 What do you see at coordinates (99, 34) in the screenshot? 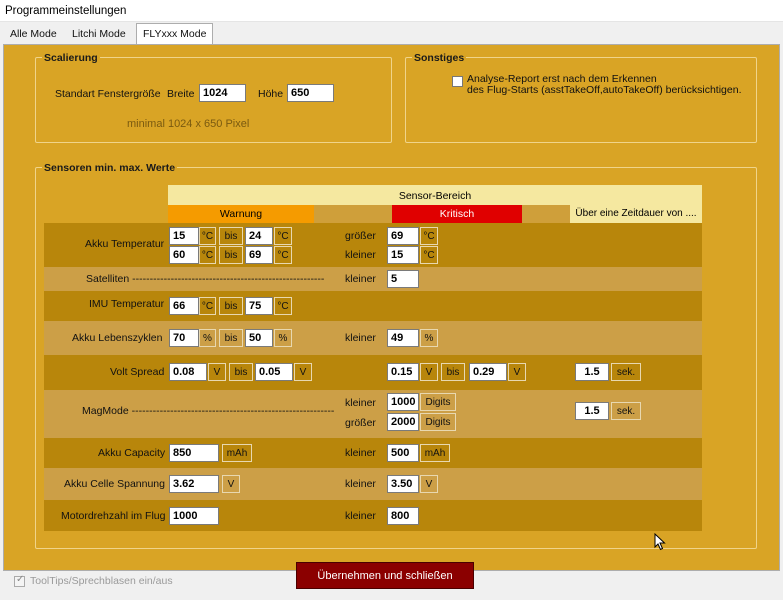
I see `tab-litchi-mode: Litchi Mode` at bounding box center [99, 34].